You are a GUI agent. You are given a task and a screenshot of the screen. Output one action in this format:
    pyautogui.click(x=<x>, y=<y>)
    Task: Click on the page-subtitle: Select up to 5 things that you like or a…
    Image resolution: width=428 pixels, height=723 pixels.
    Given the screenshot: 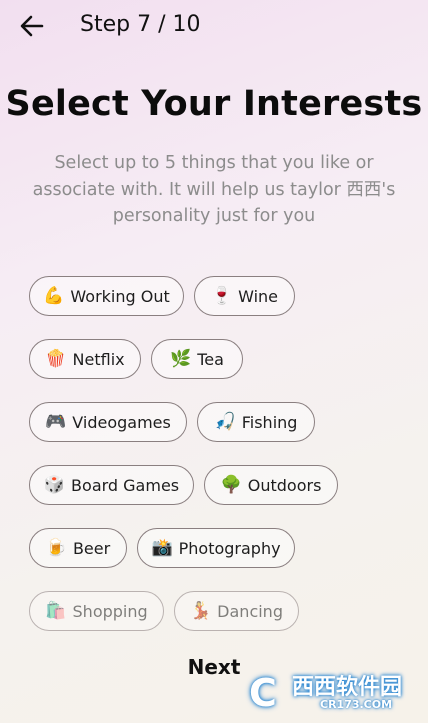 What is the action you would take?
    pyautogui.click(x=214, y=189)
    